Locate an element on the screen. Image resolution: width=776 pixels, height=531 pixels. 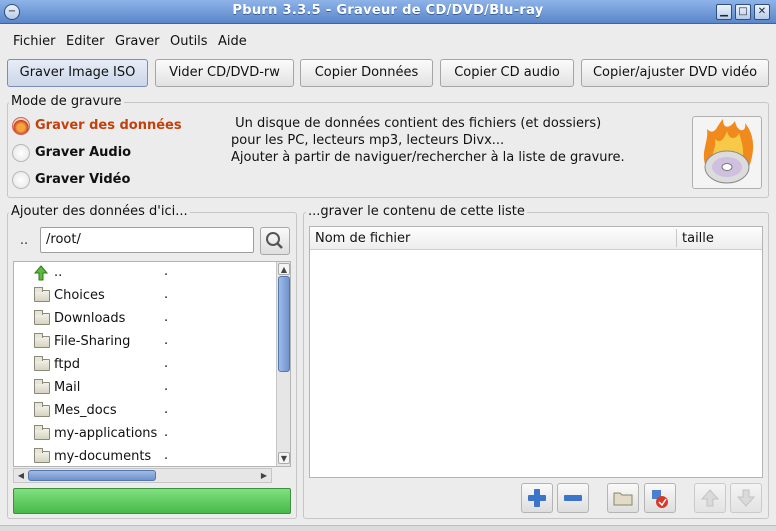
edit-button is located at coordinates (660, 498).